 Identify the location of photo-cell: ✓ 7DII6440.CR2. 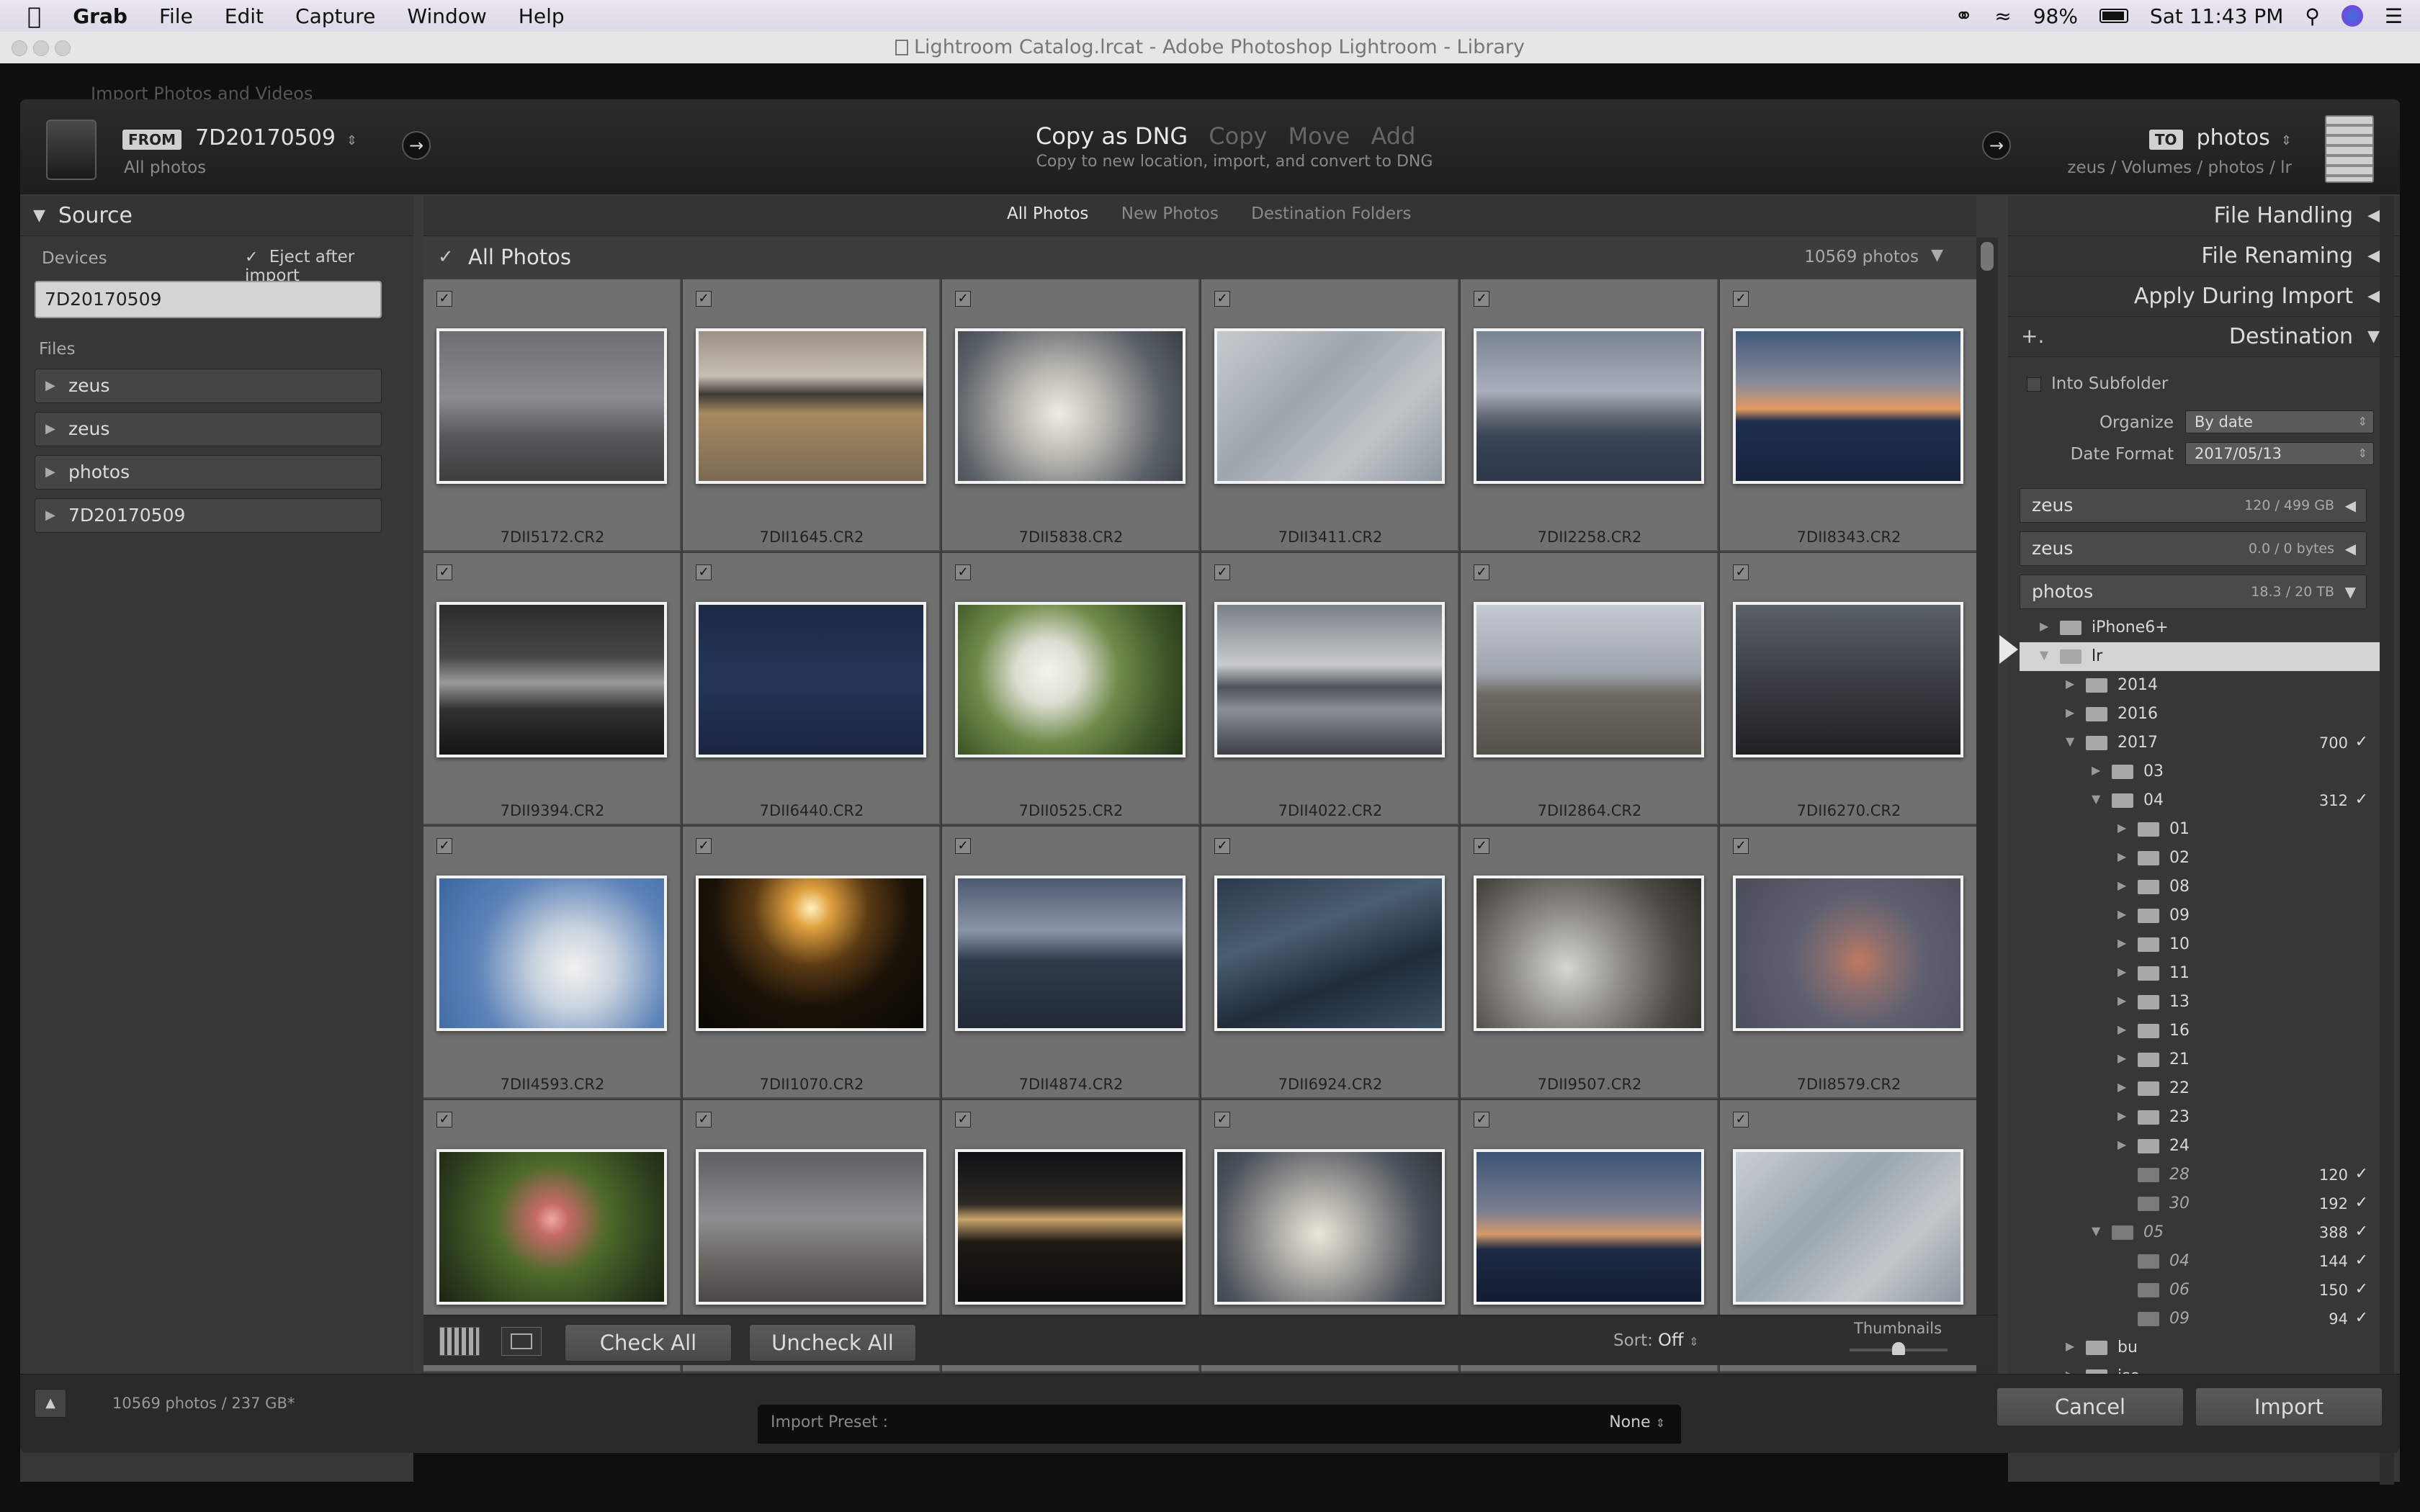
(812, 689).